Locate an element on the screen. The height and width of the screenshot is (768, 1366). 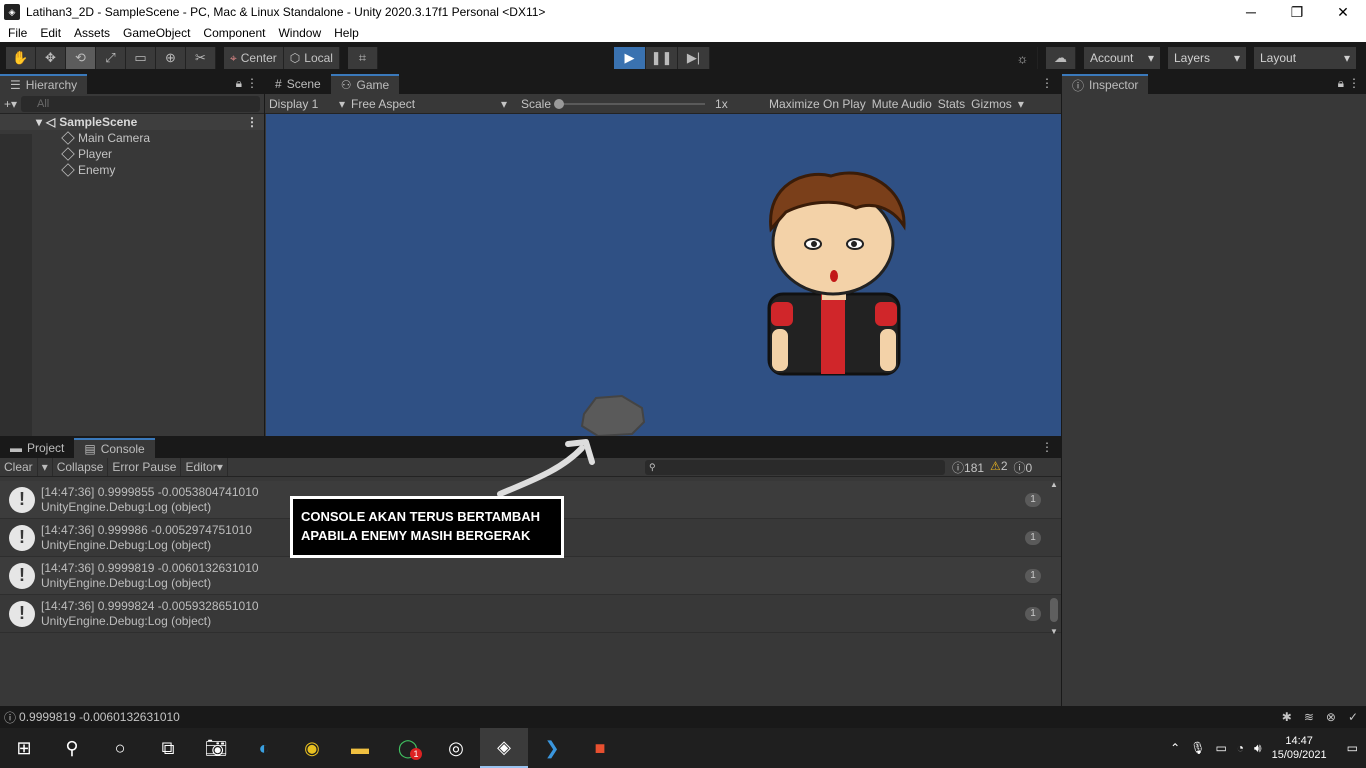
layers-dropdown: Layers ▾ is located at coordinates (1207, 58).